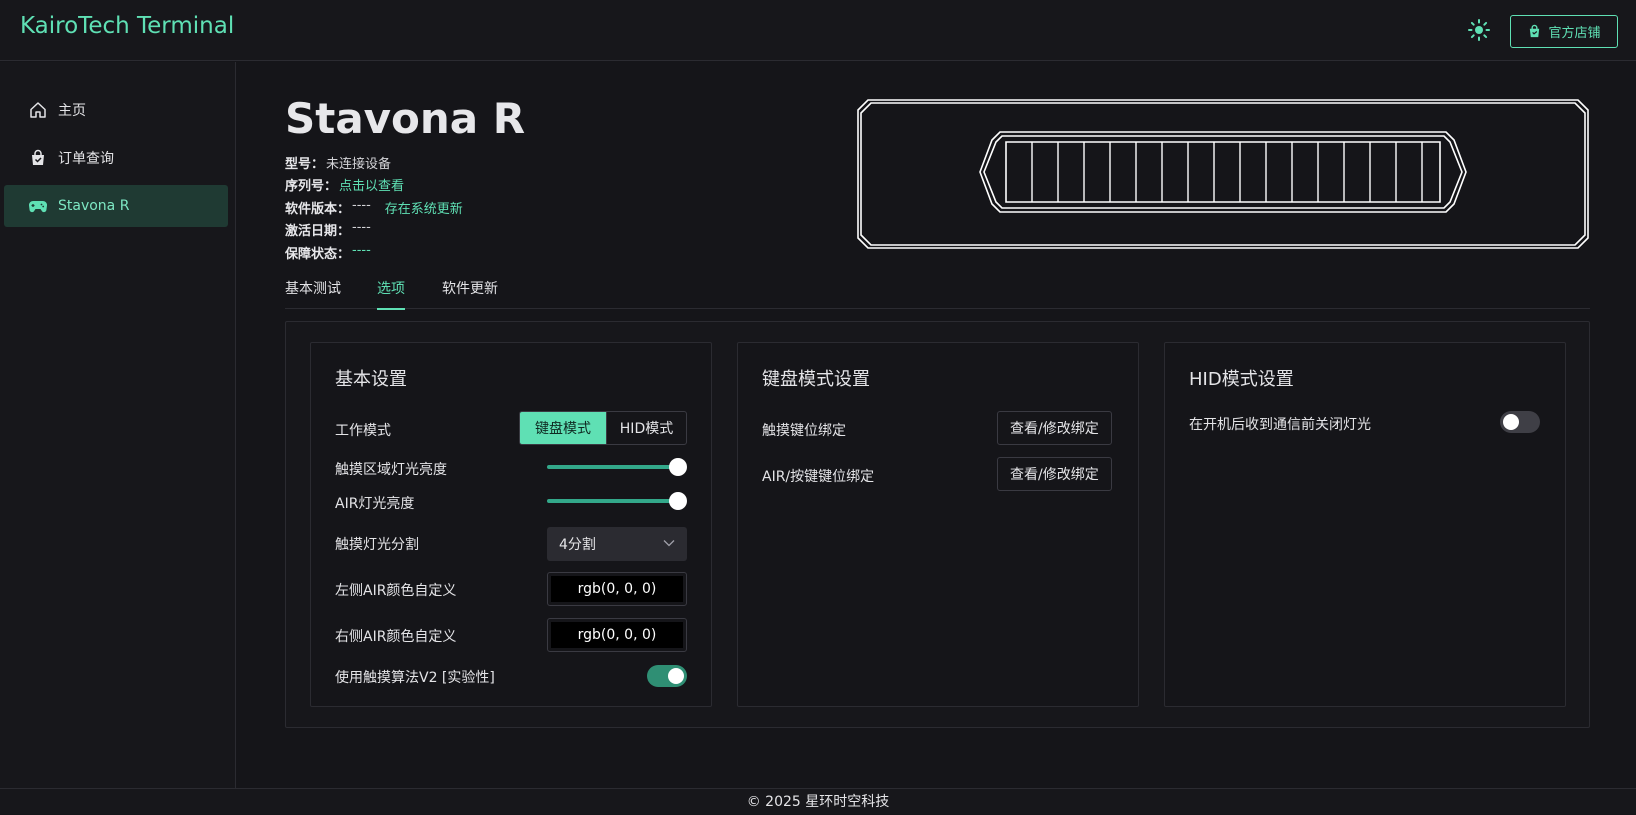  Describe the element at coordinates (669, 543) in the screenshot. I see `chevron-down-icon` at that location.